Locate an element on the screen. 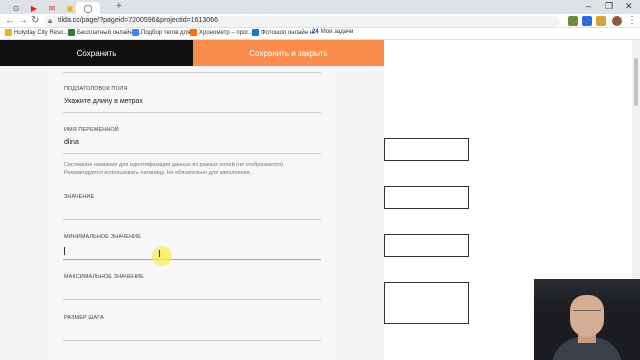 This screenshot has width=640, height=360. tilda-icon: ◯ is located at coordinates (88, 8).